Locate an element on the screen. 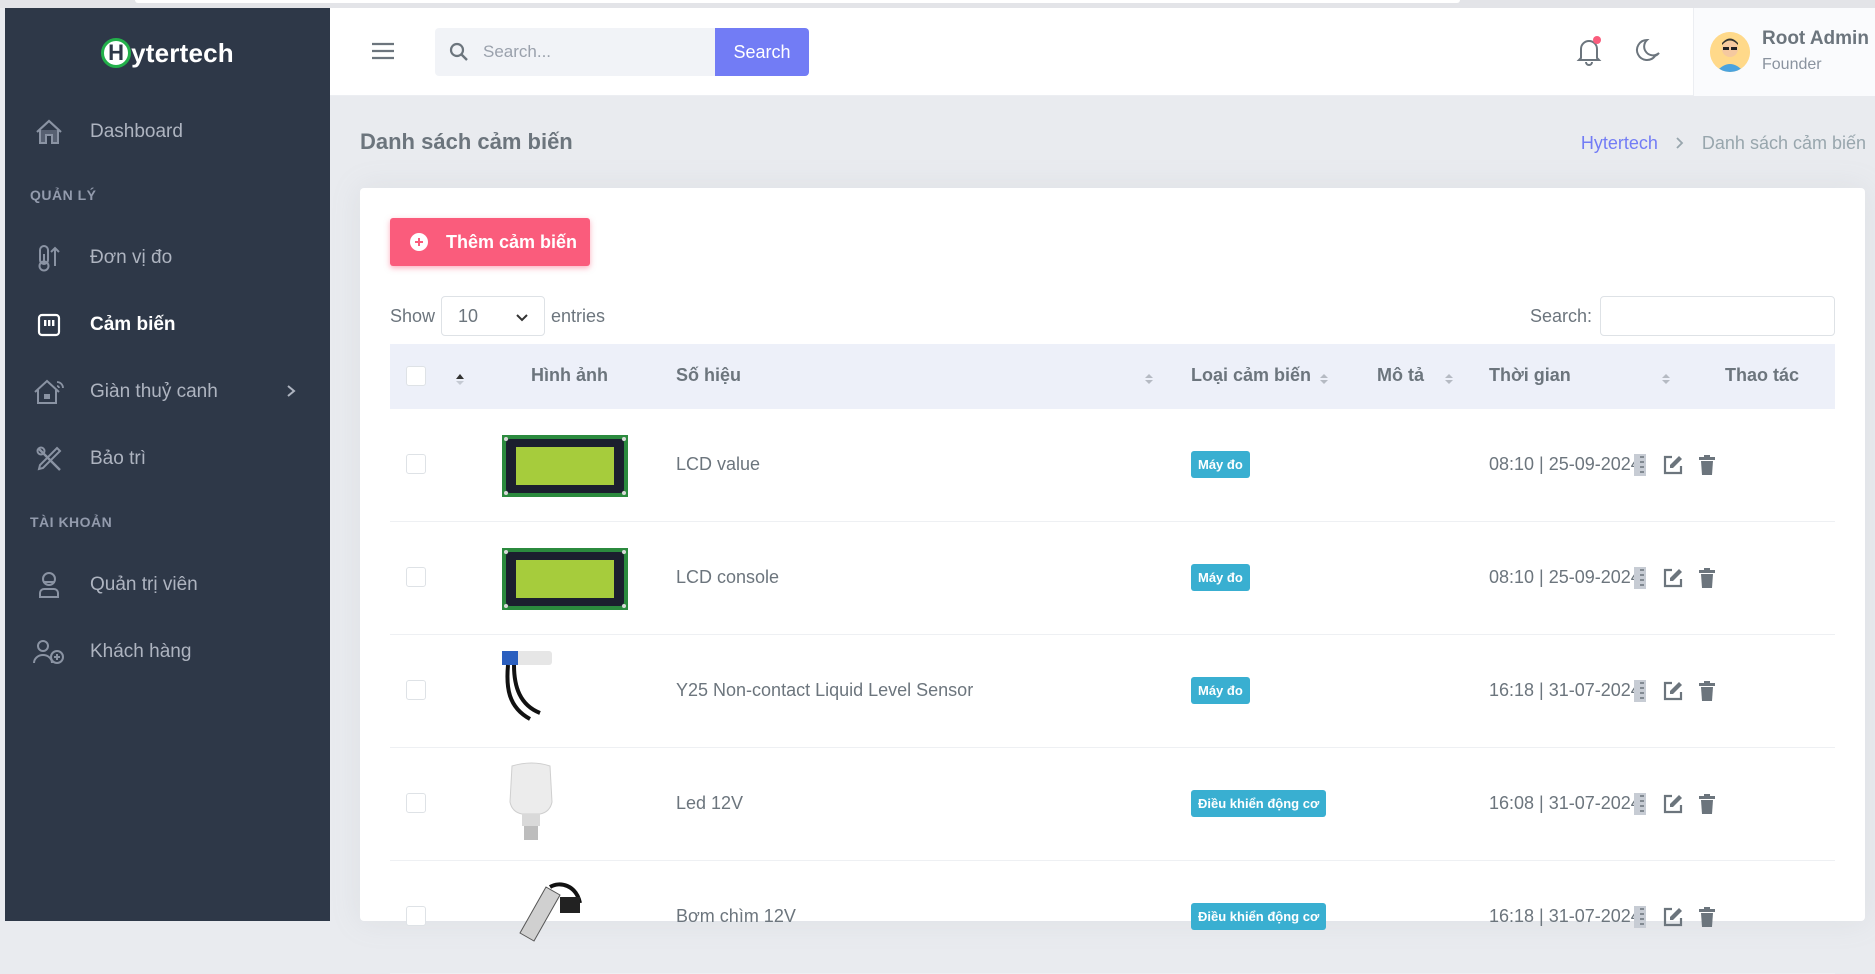 The image size is (1875, 974). dark-mode-moon-icon is located at coordinates (1649, 52).